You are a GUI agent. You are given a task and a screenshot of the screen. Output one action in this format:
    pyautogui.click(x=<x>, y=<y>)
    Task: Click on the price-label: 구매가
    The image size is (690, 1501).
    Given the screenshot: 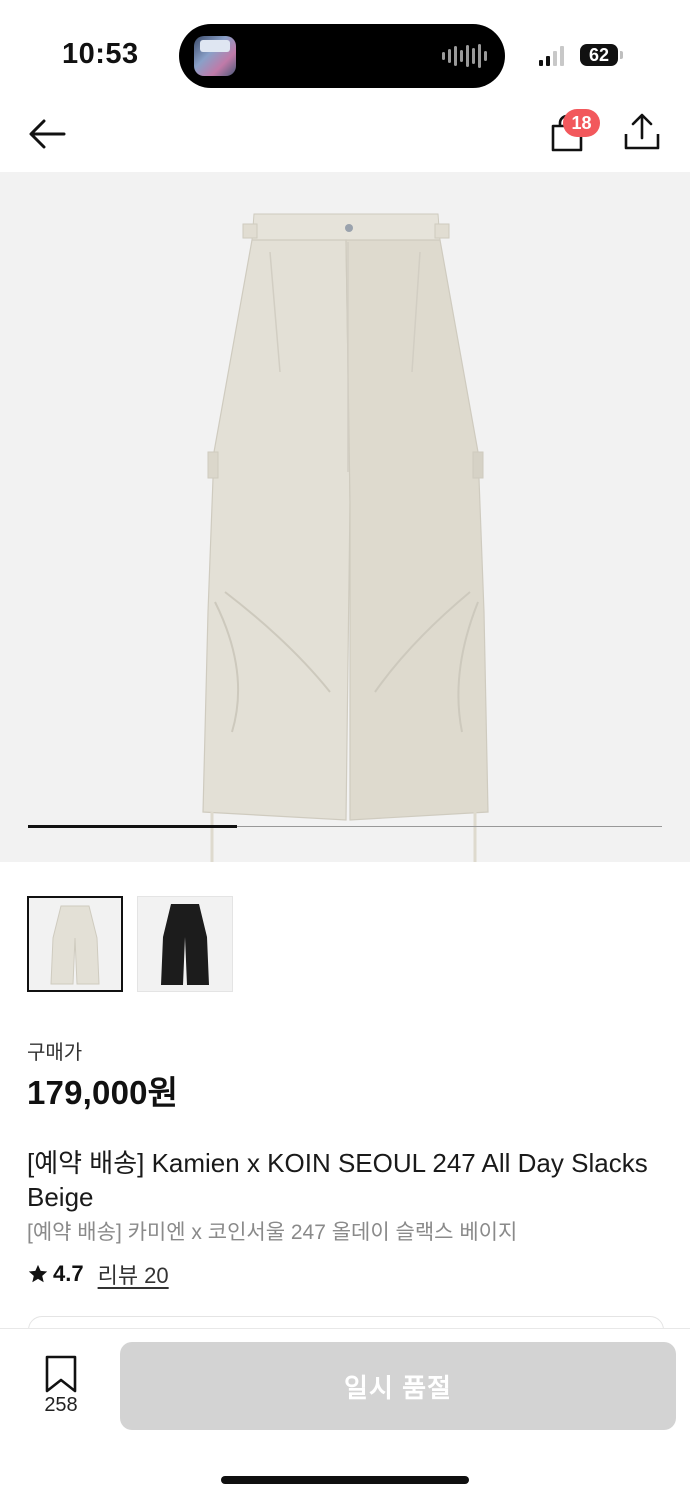 What is the action you would take?
    pyautogui.click(x=55, y=1053)
    